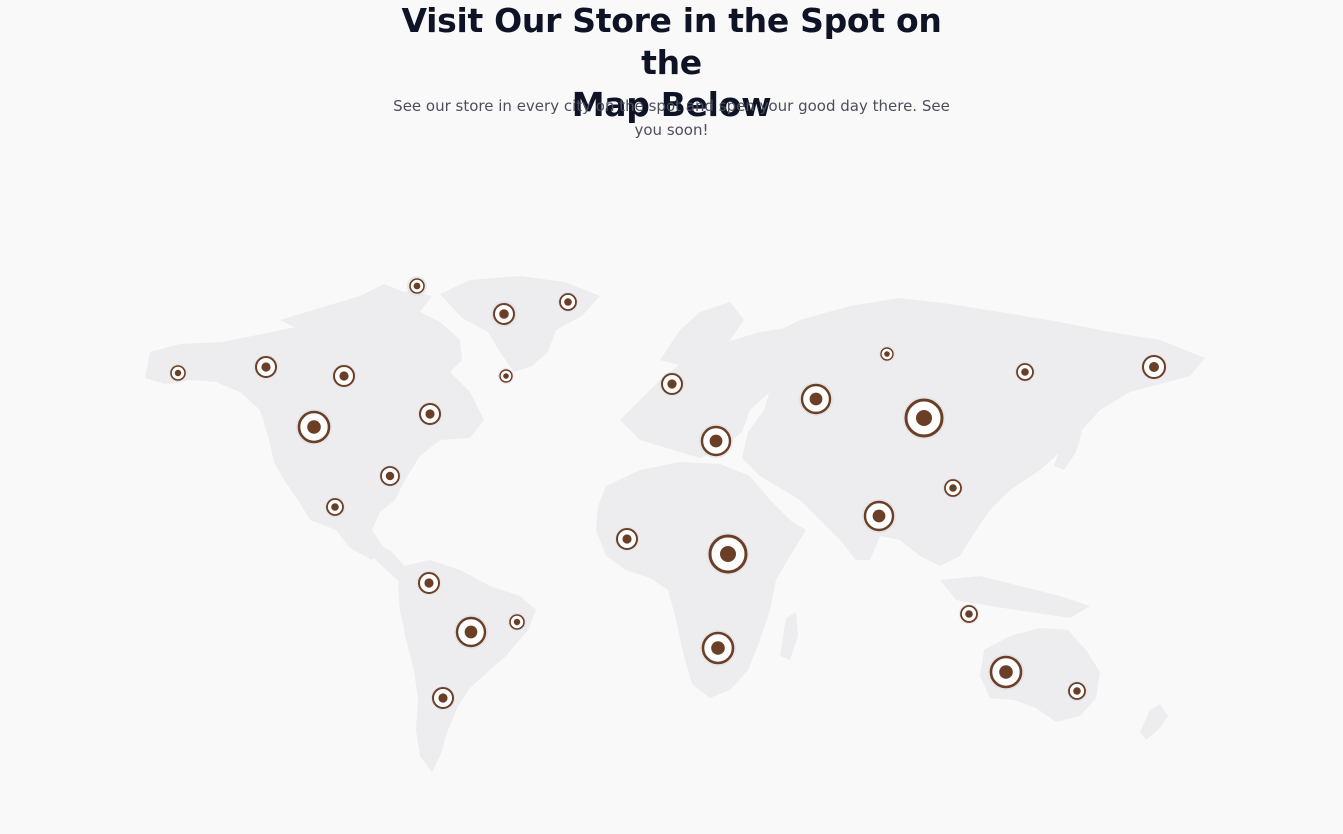  Describe the element at coordinates (973, 432) in the screenshot. I see `asia-shape` at that location.